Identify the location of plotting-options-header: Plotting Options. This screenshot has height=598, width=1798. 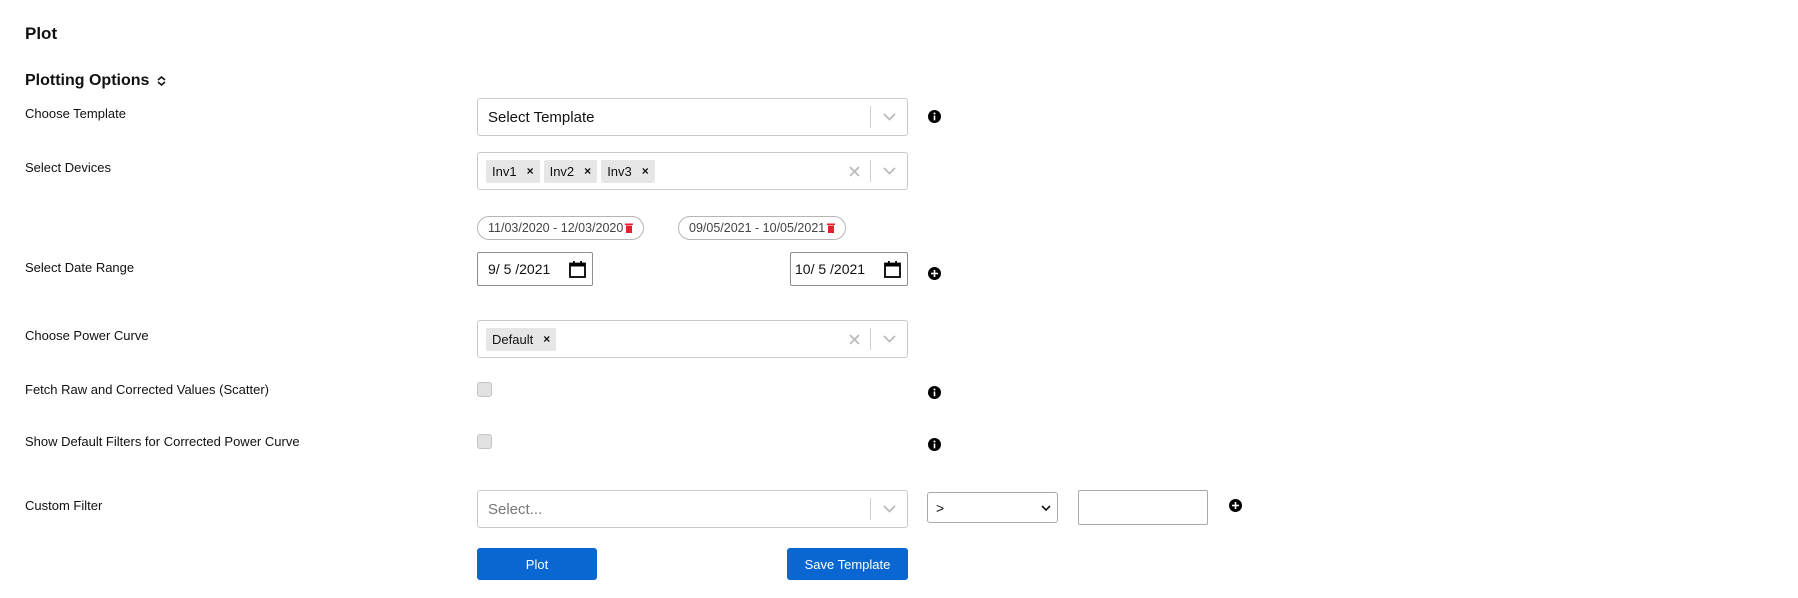
(95, 81).